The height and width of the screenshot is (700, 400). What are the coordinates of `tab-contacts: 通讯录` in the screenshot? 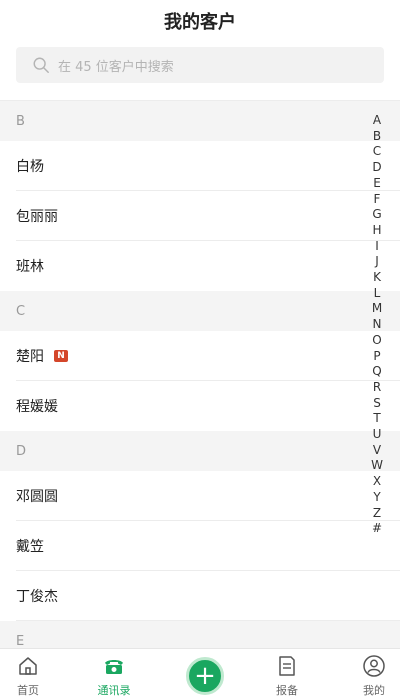 It's located at (114, 674).